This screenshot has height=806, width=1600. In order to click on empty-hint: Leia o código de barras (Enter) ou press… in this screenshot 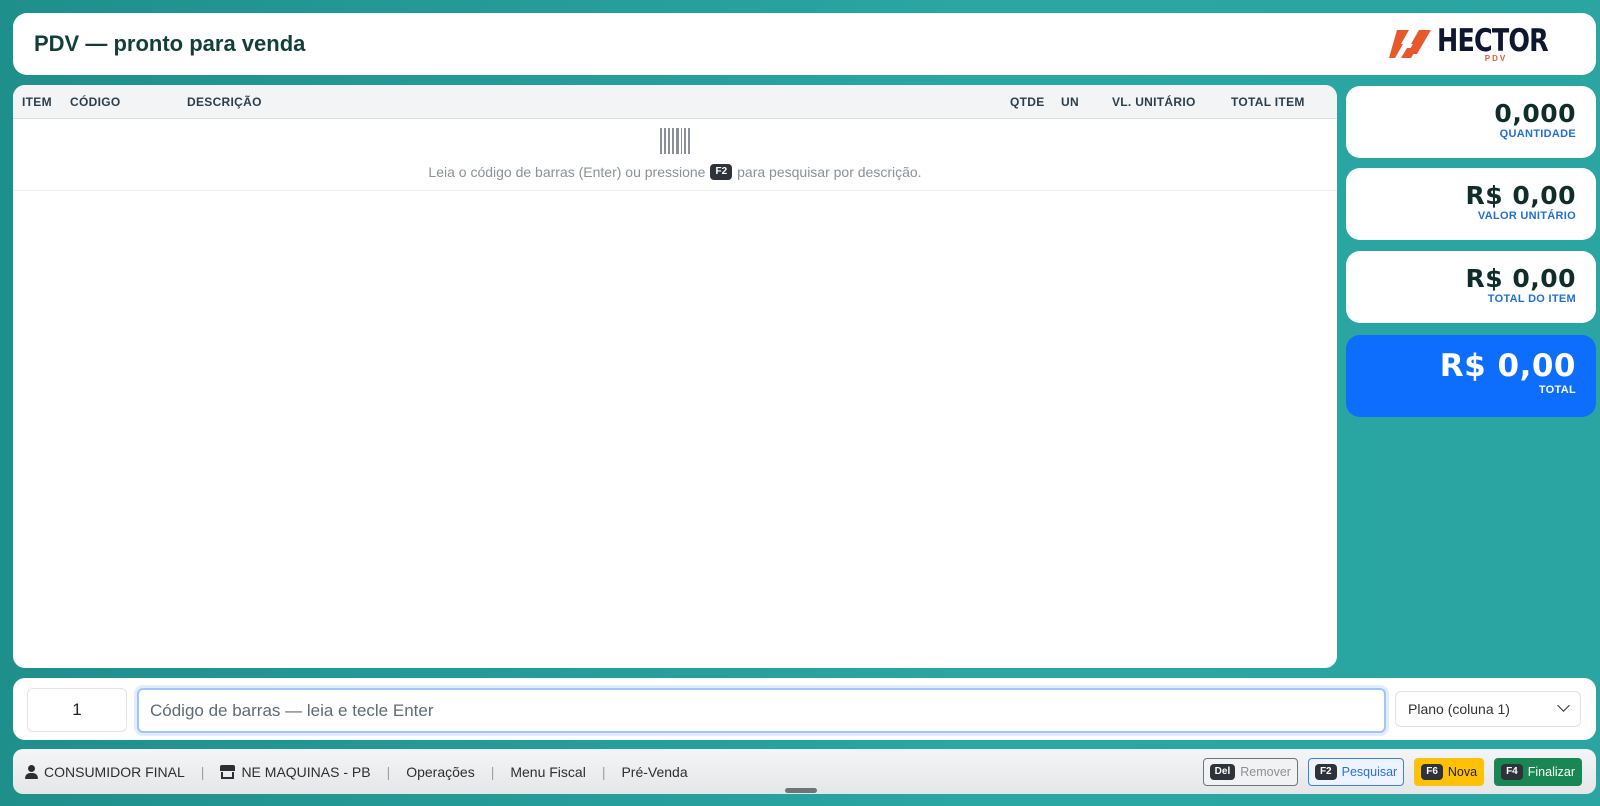, I will do `click(675, 172)`.